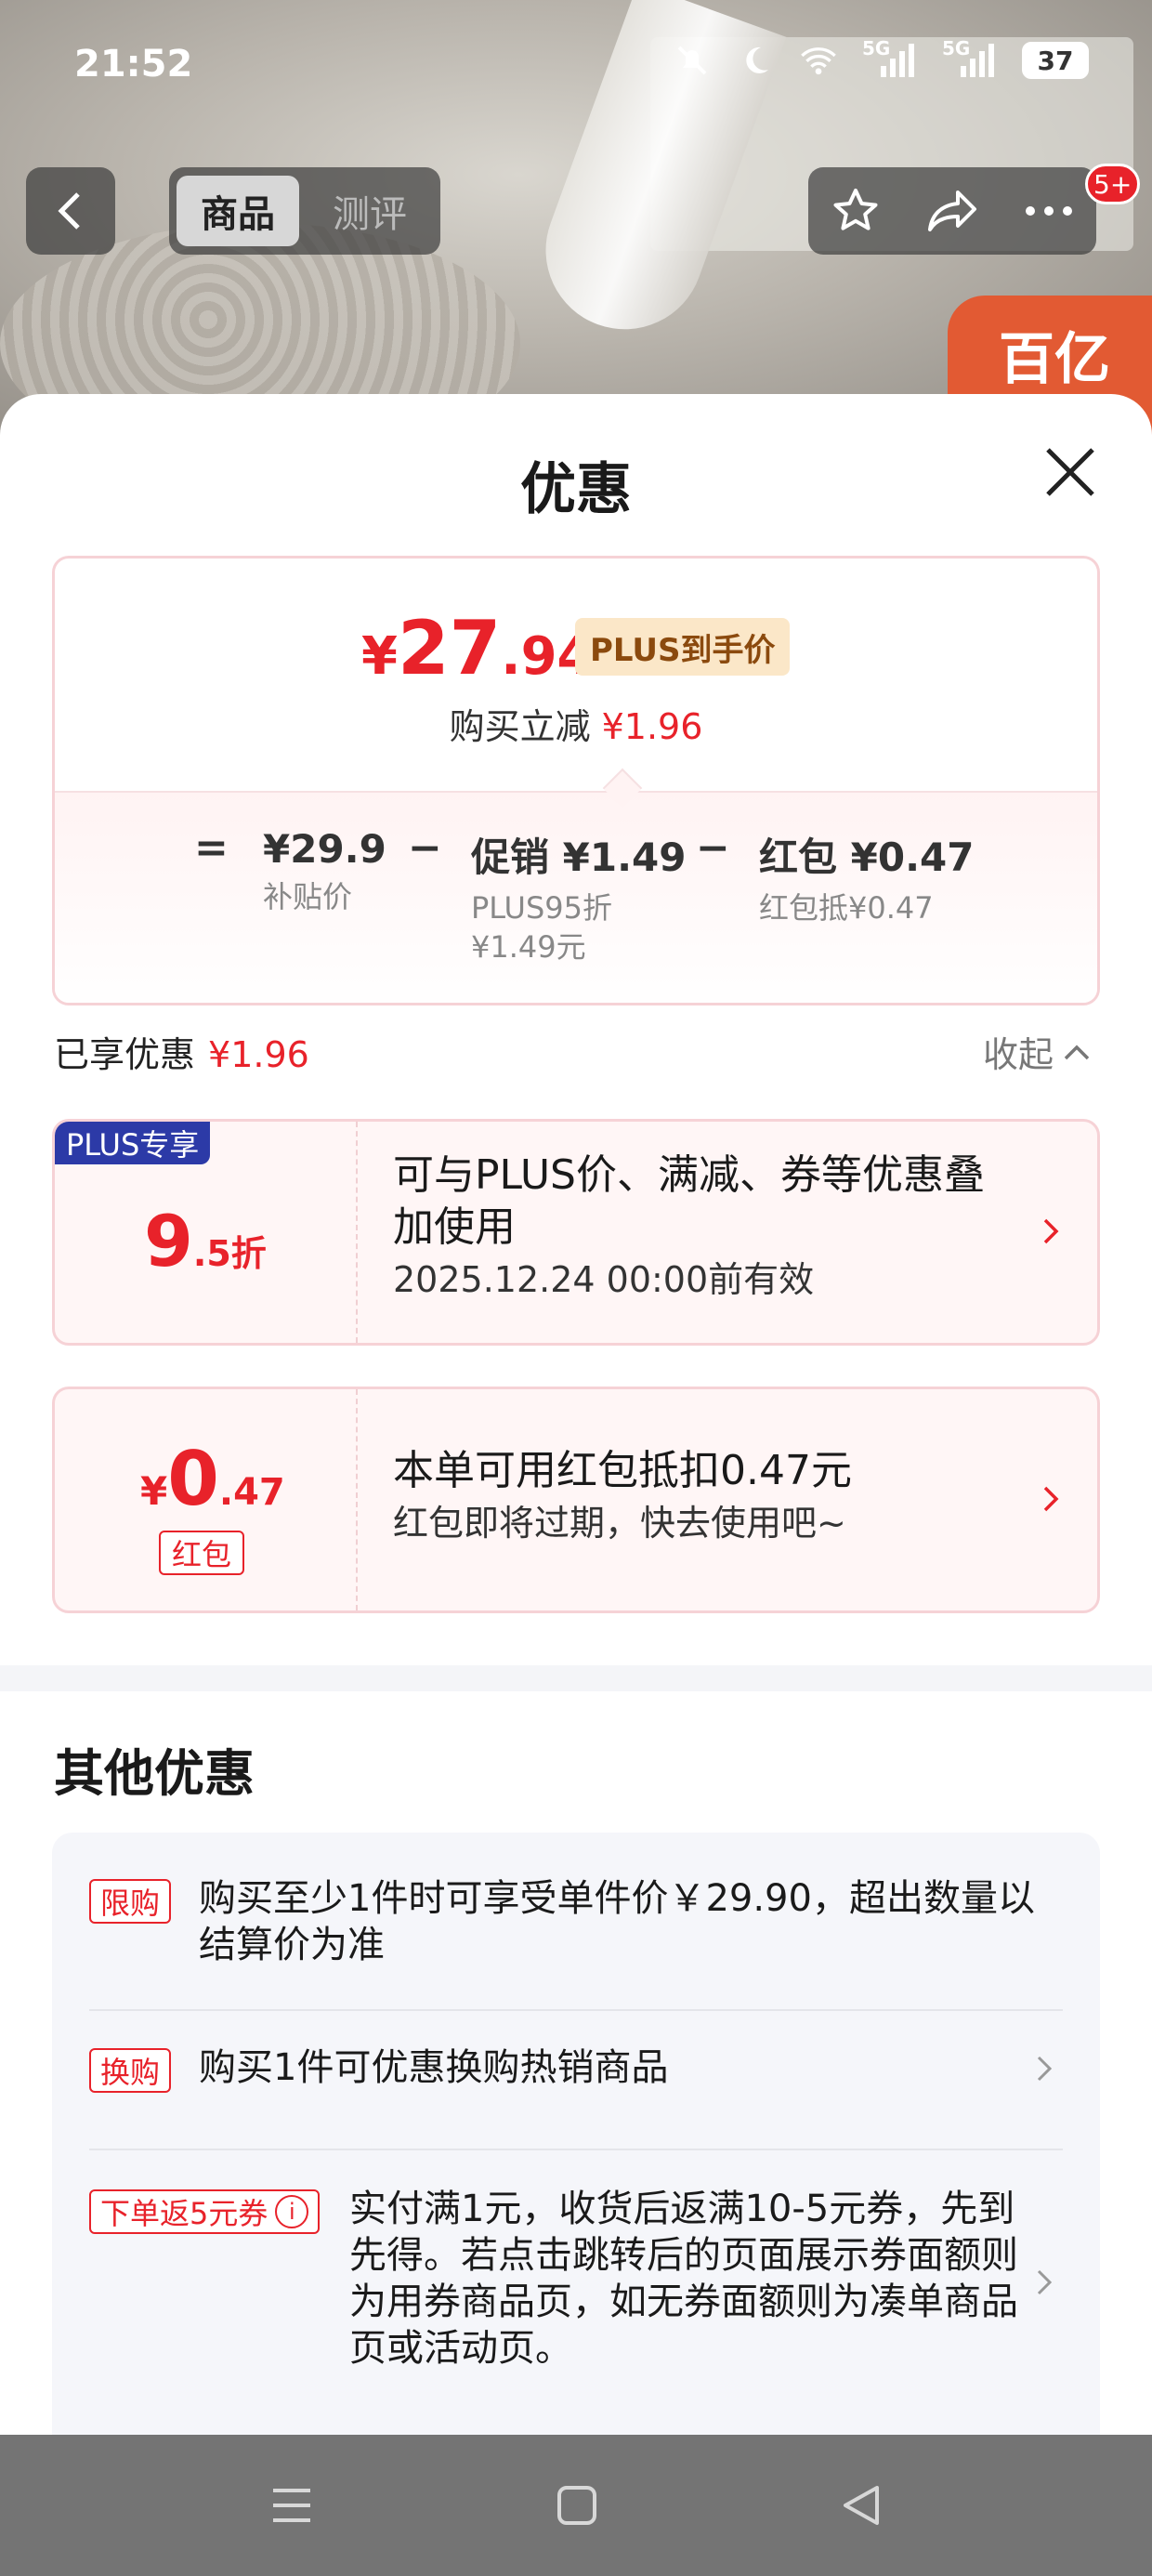 This screenshot has height=2576, width=1152. Describe the element at coordinates (181, 1054) in the screenshot. I see `enjoyed-discount: 已享优惠 ¥1.96` at that location.